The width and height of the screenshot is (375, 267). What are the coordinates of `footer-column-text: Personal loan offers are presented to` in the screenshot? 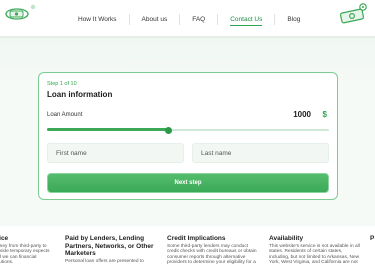 It's located at (104, 261).